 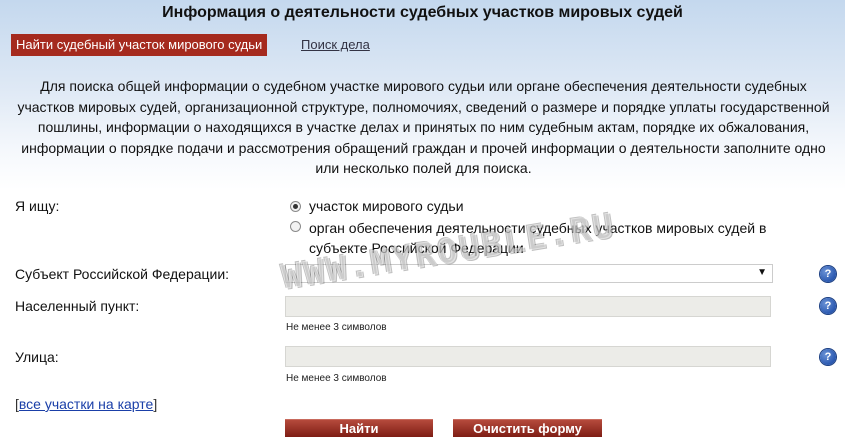 I want to click on all-sites-map-link: все участки на карте, so click(x=86, y=404).